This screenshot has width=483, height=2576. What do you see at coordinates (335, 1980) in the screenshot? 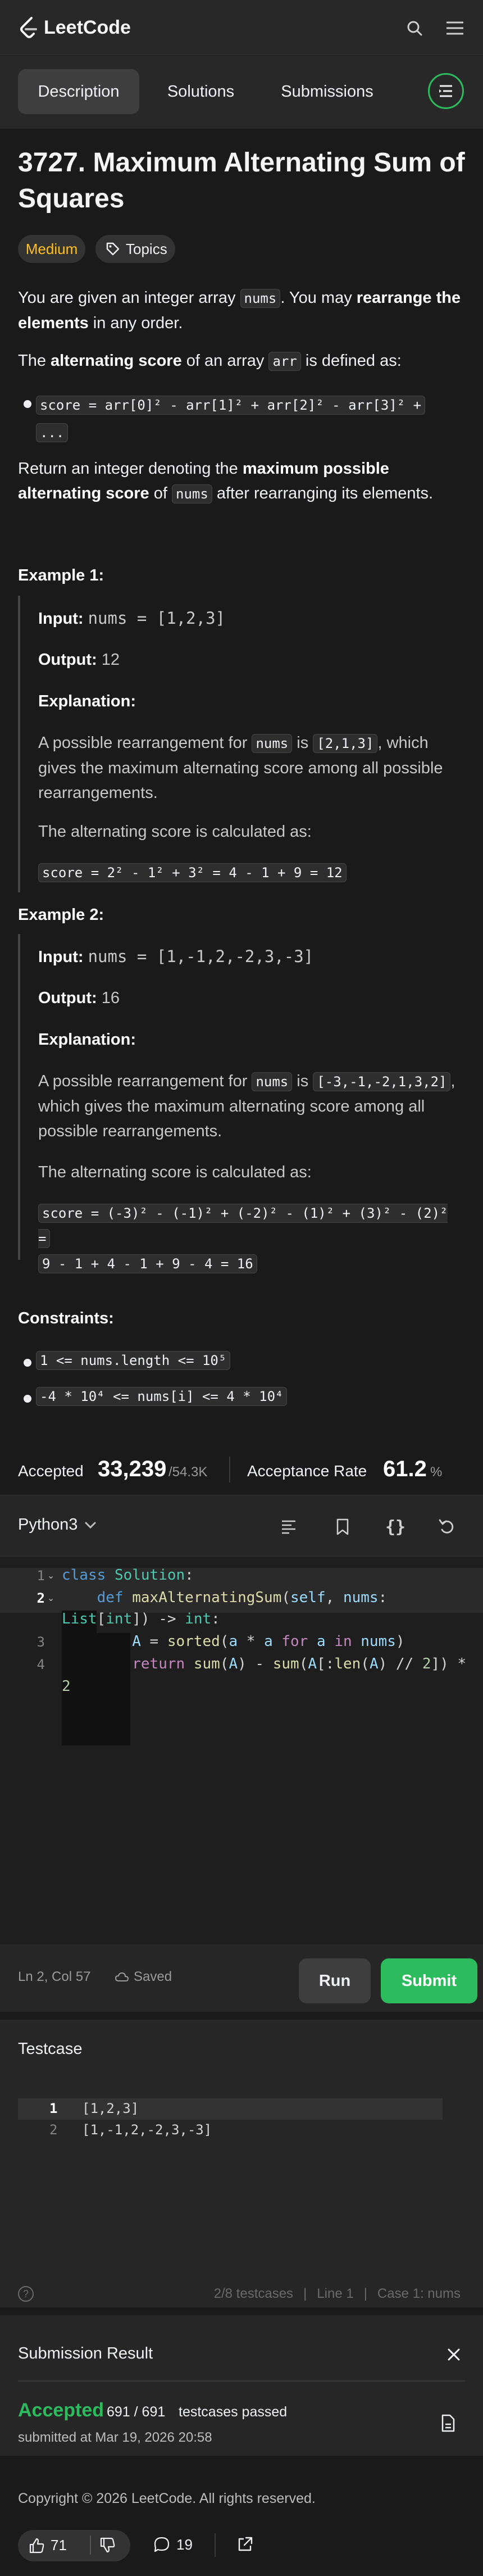
I see `run-button: Run` at bounding box center [335, 1980].